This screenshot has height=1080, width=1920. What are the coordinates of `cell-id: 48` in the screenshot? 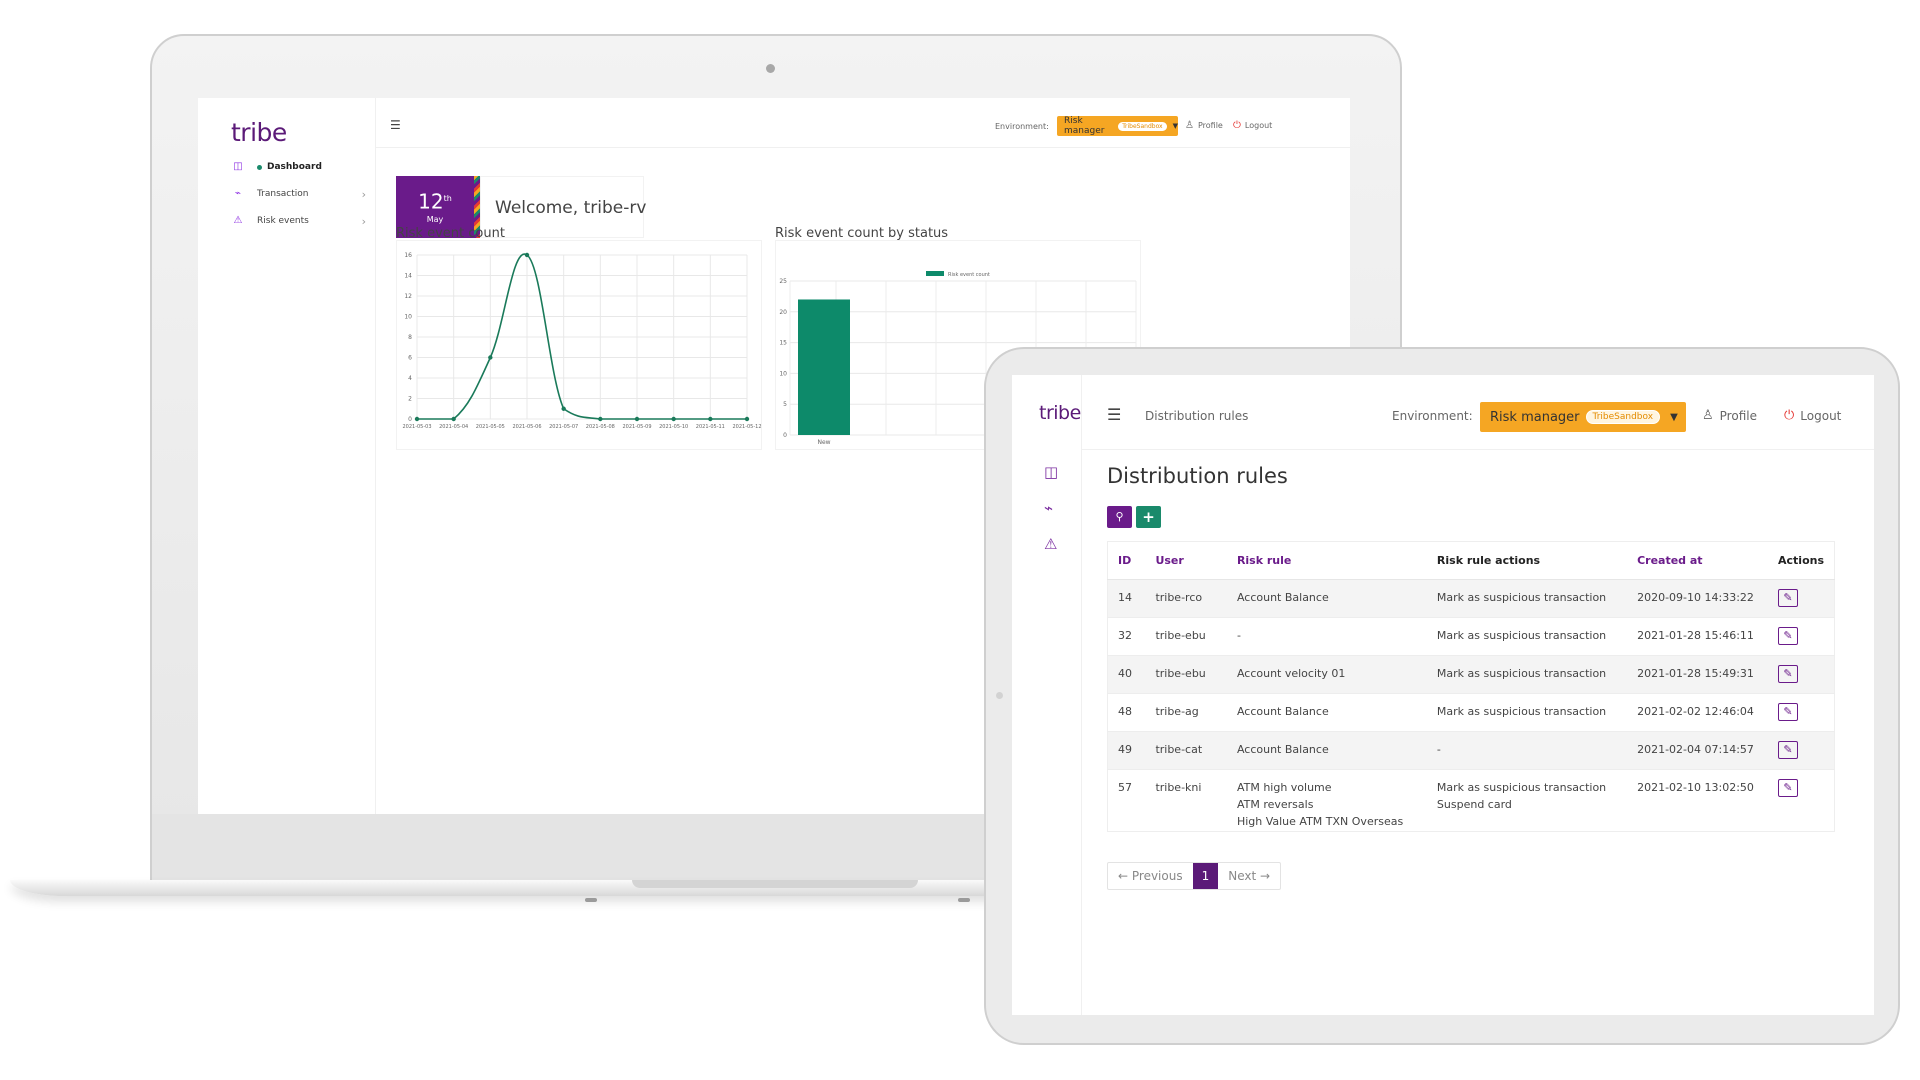 It's located at (1126, 712).